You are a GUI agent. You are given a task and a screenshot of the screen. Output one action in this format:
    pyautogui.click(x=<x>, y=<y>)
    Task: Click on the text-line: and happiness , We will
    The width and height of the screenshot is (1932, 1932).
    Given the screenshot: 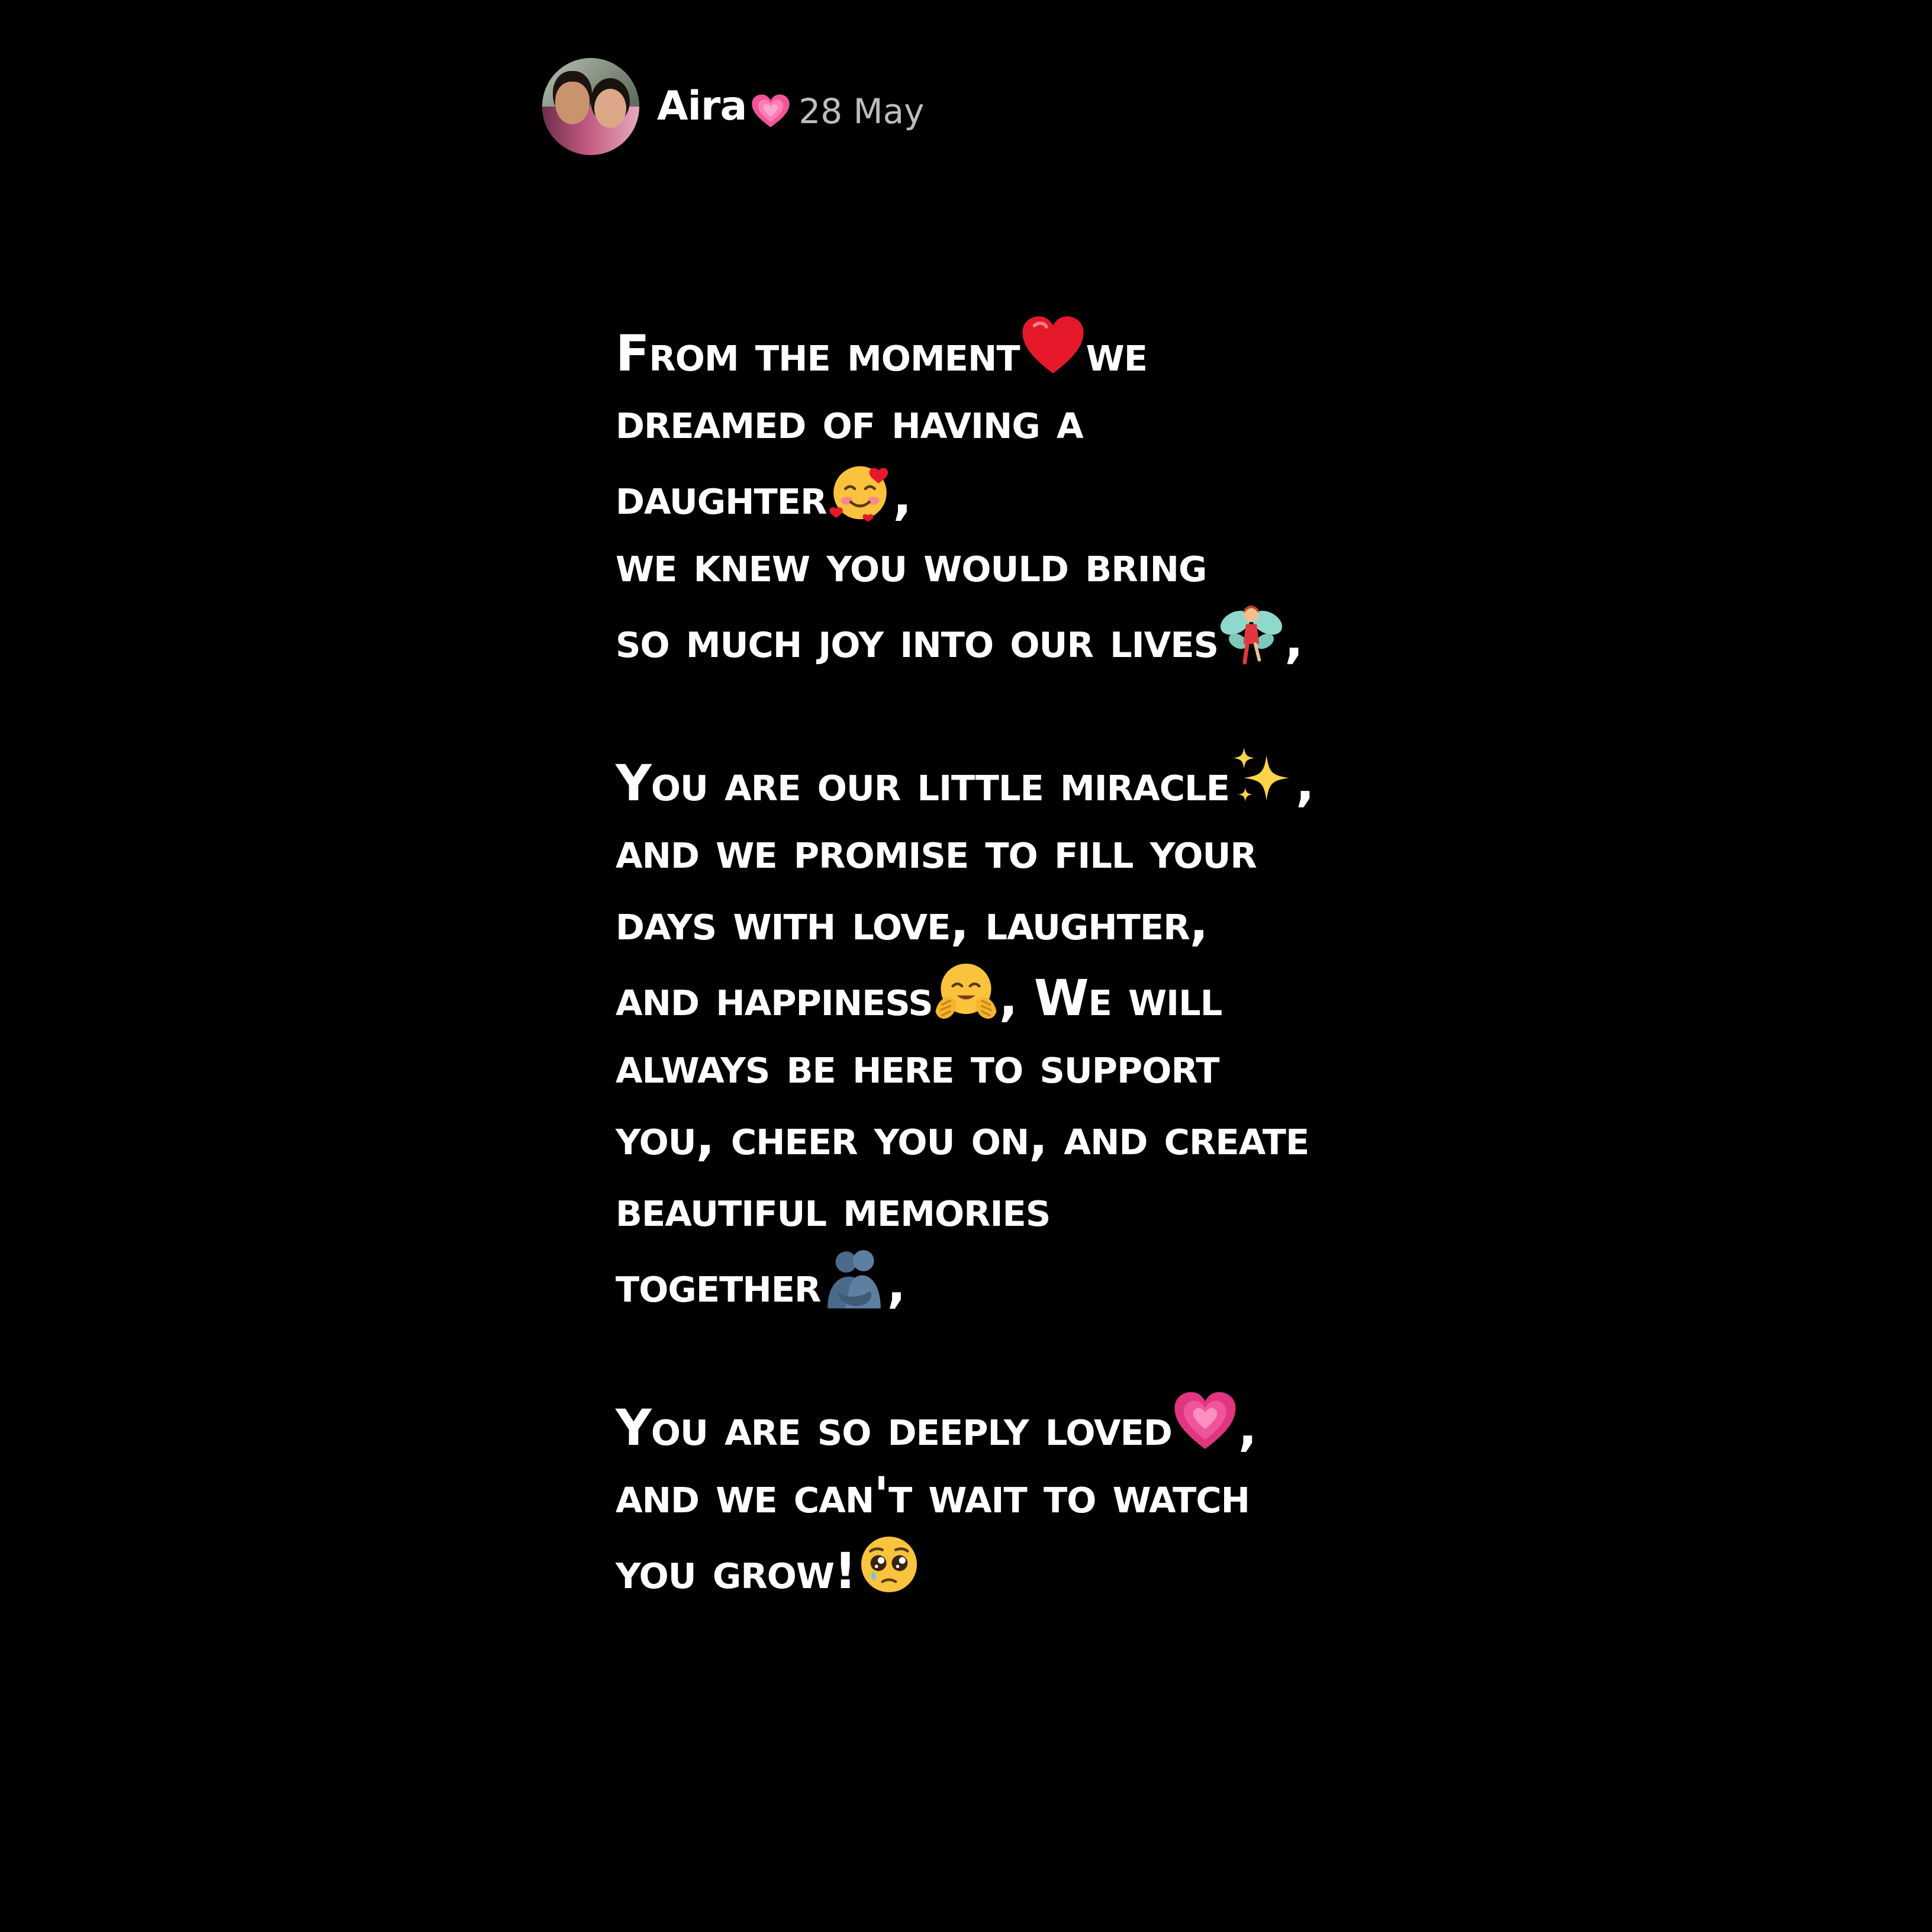 What is the action you would take?
    pyautogui.click(x=1001, y=994)
    